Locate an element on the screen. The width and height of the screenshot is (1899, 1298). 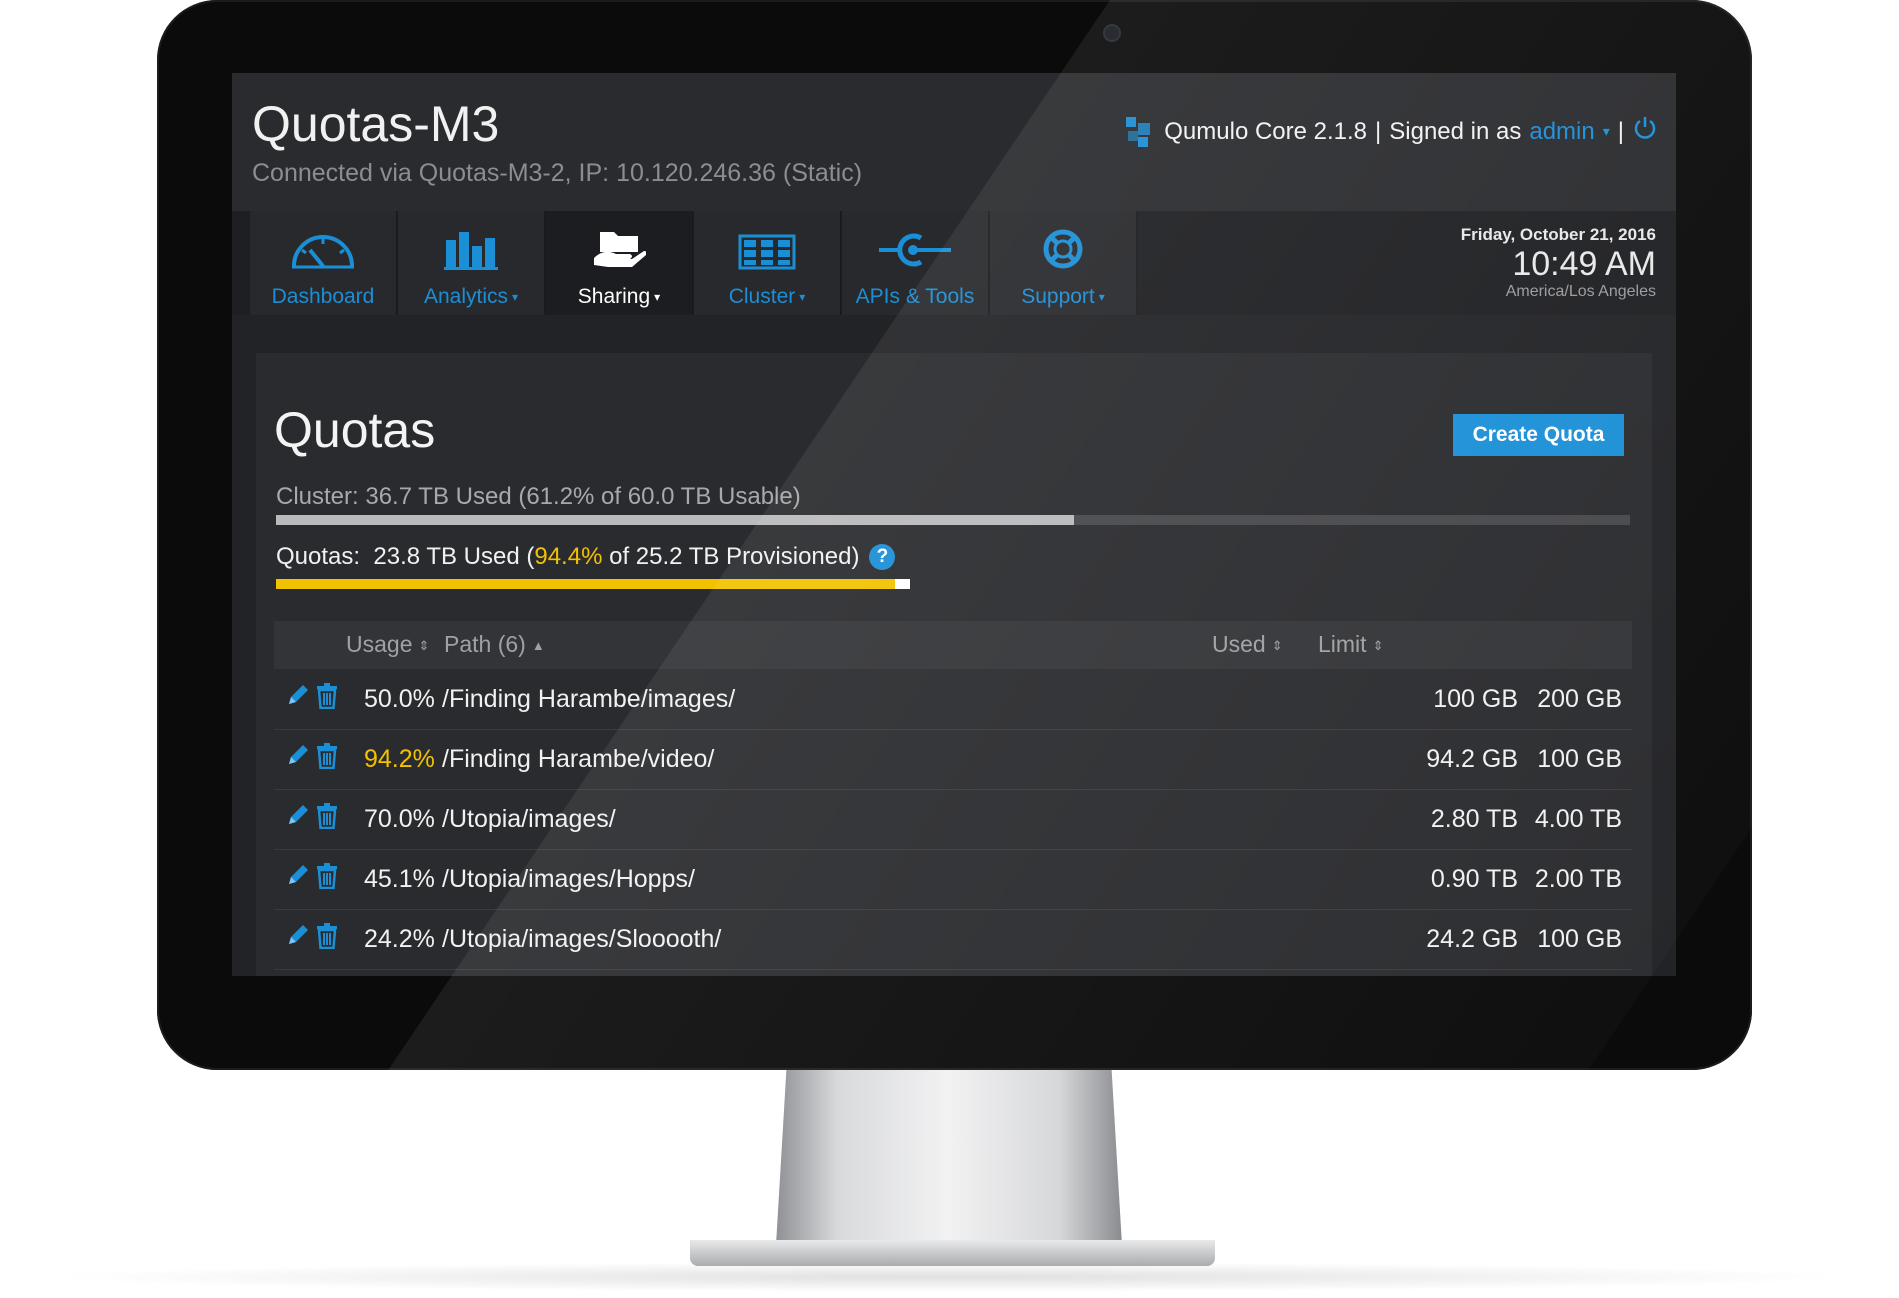
quota-usage-bar is located at coordinates (593, 584).